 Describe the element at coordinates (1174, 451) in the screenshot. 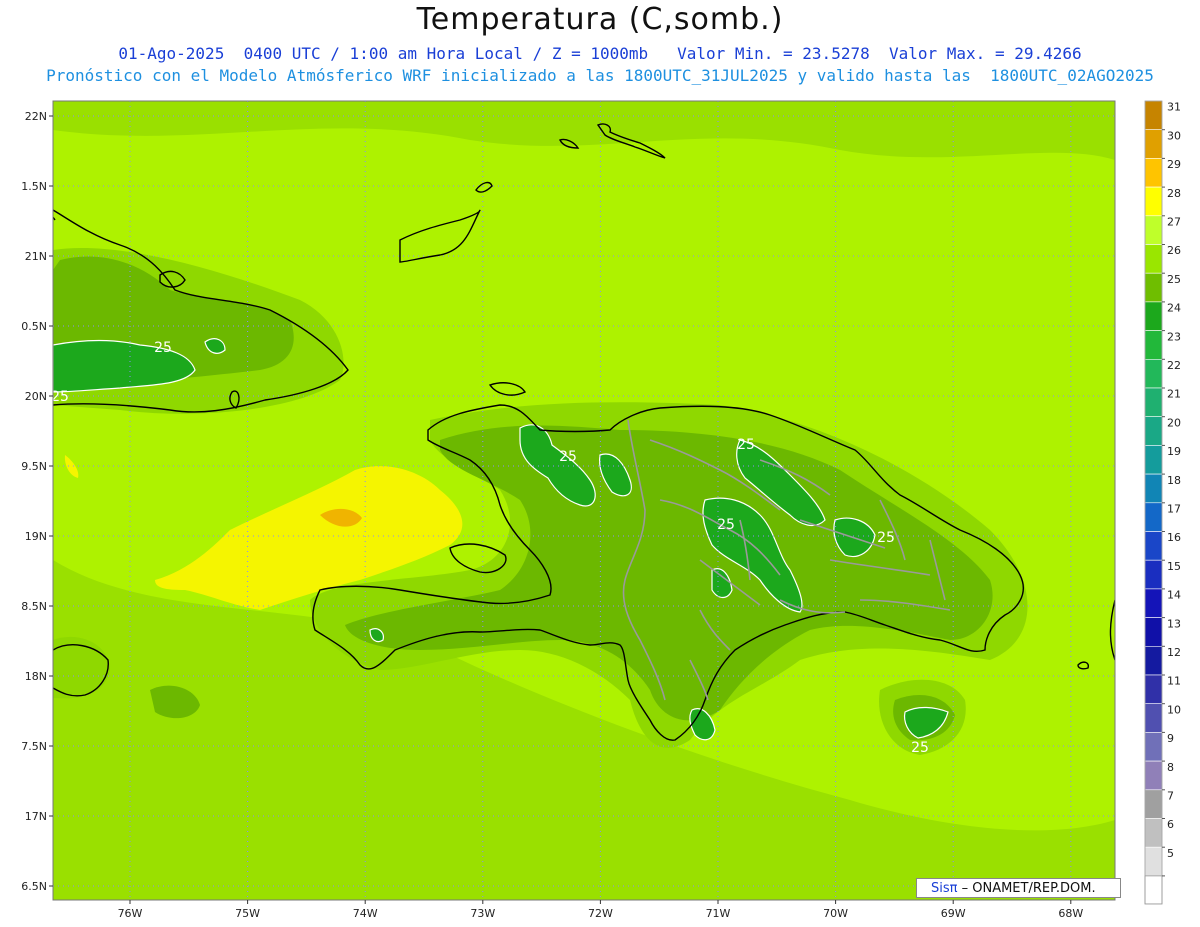

I see `colorbar-label: 19` at that location.